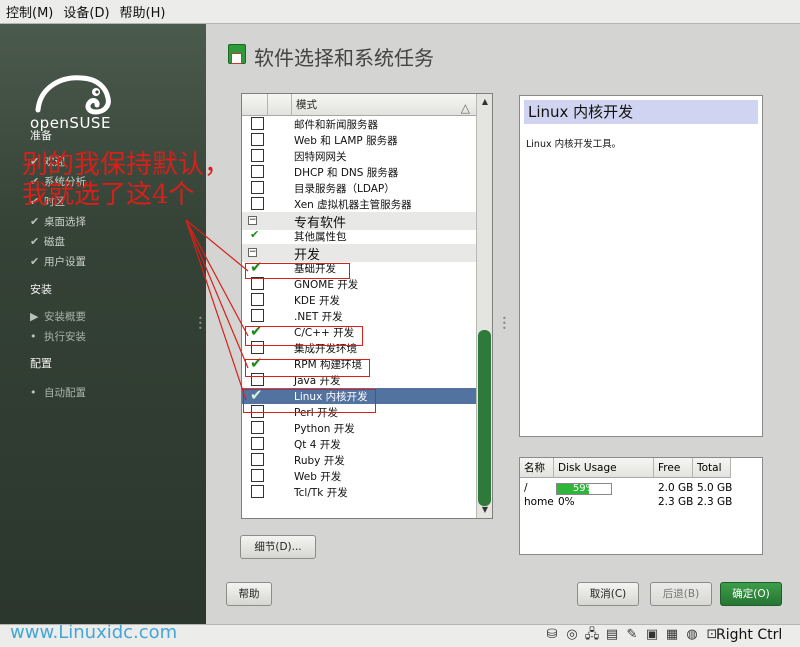 The height and width of the screenshot is (647, 800). Describe the element at coordinates (484, 418) in the screenshot. I see `scrollbar-thumb` at that location.